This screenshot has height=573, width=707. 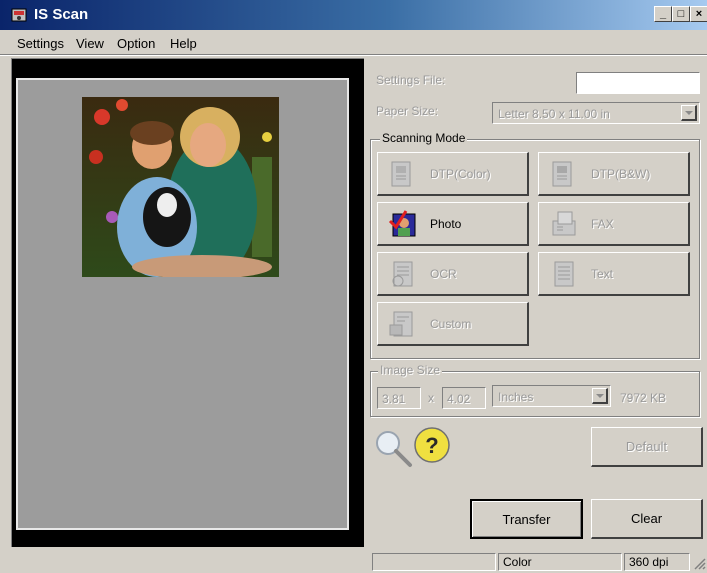 I want to click on transfer-button: Transfer, so click(x=526, y=519).